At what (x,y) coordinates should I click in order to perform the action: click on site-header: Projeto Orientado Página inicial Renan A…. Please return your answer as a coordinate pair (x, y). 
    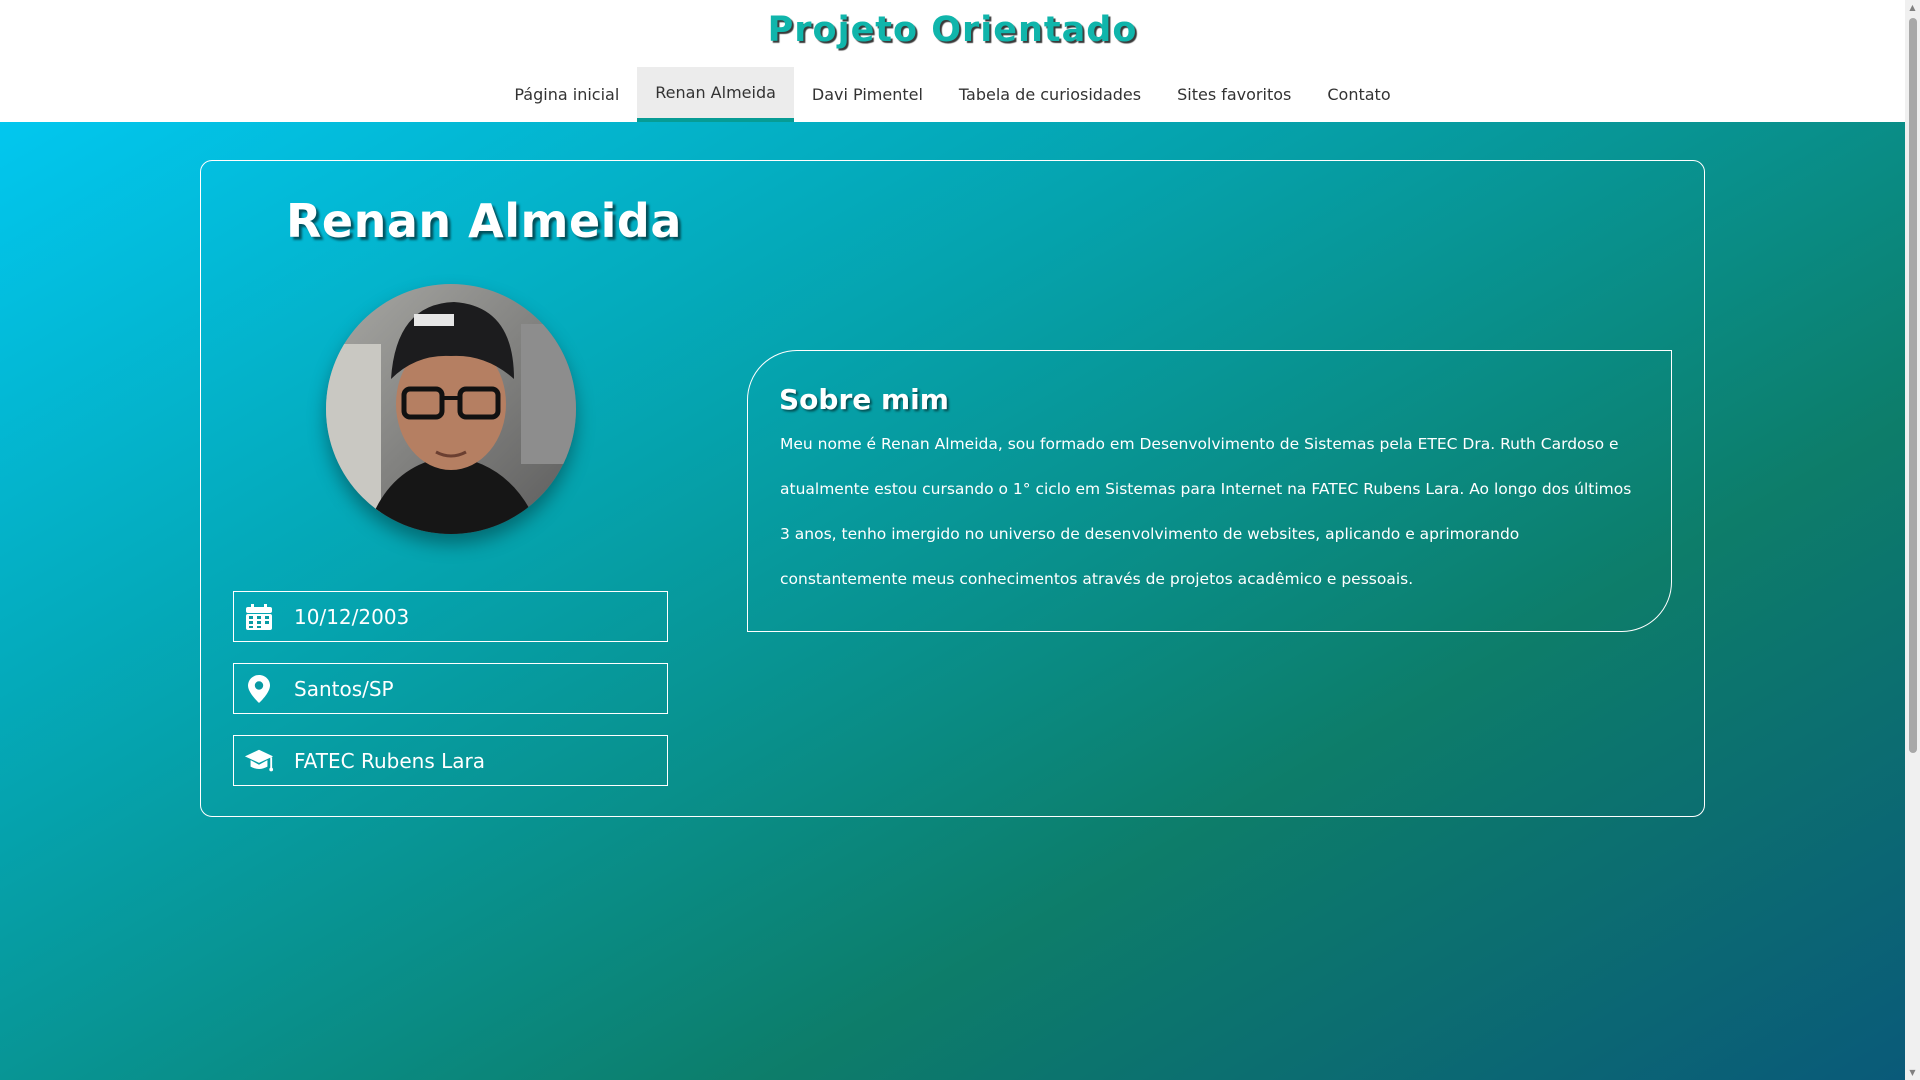
    Looking at the image, I should click on (952, 61).